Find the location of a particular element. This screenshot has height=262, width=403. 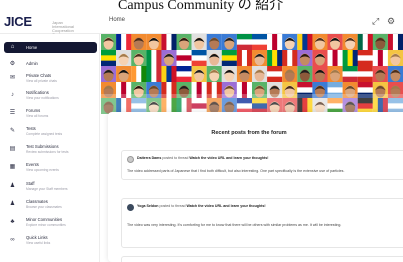

sidebar-item-sublabel: Review submissions for tests is located at coordinates (47, 152).